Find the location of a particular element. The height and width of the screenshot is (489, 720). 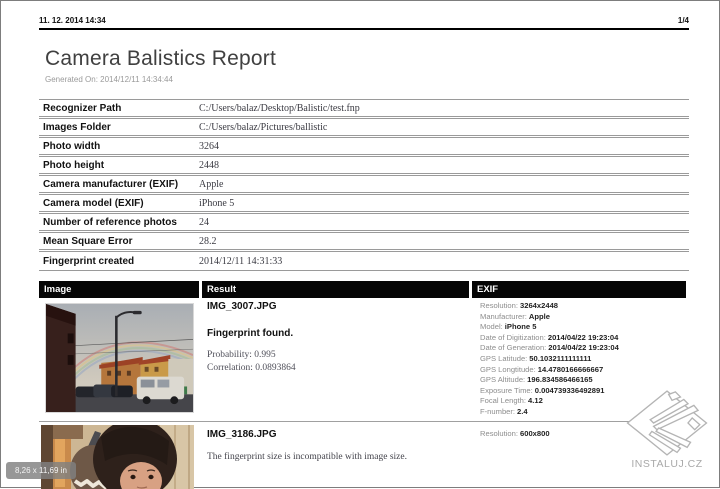

meta-value: 24 is located at coordinates (204, 222).